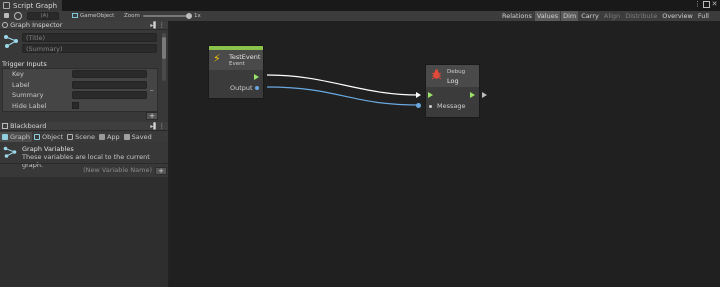 Image resolution: width=720 pixels, height=287 pixels. Describe the element at coordinates (217, 58) in the screenshot. I see `lightning-icon: ⚡` at that location.